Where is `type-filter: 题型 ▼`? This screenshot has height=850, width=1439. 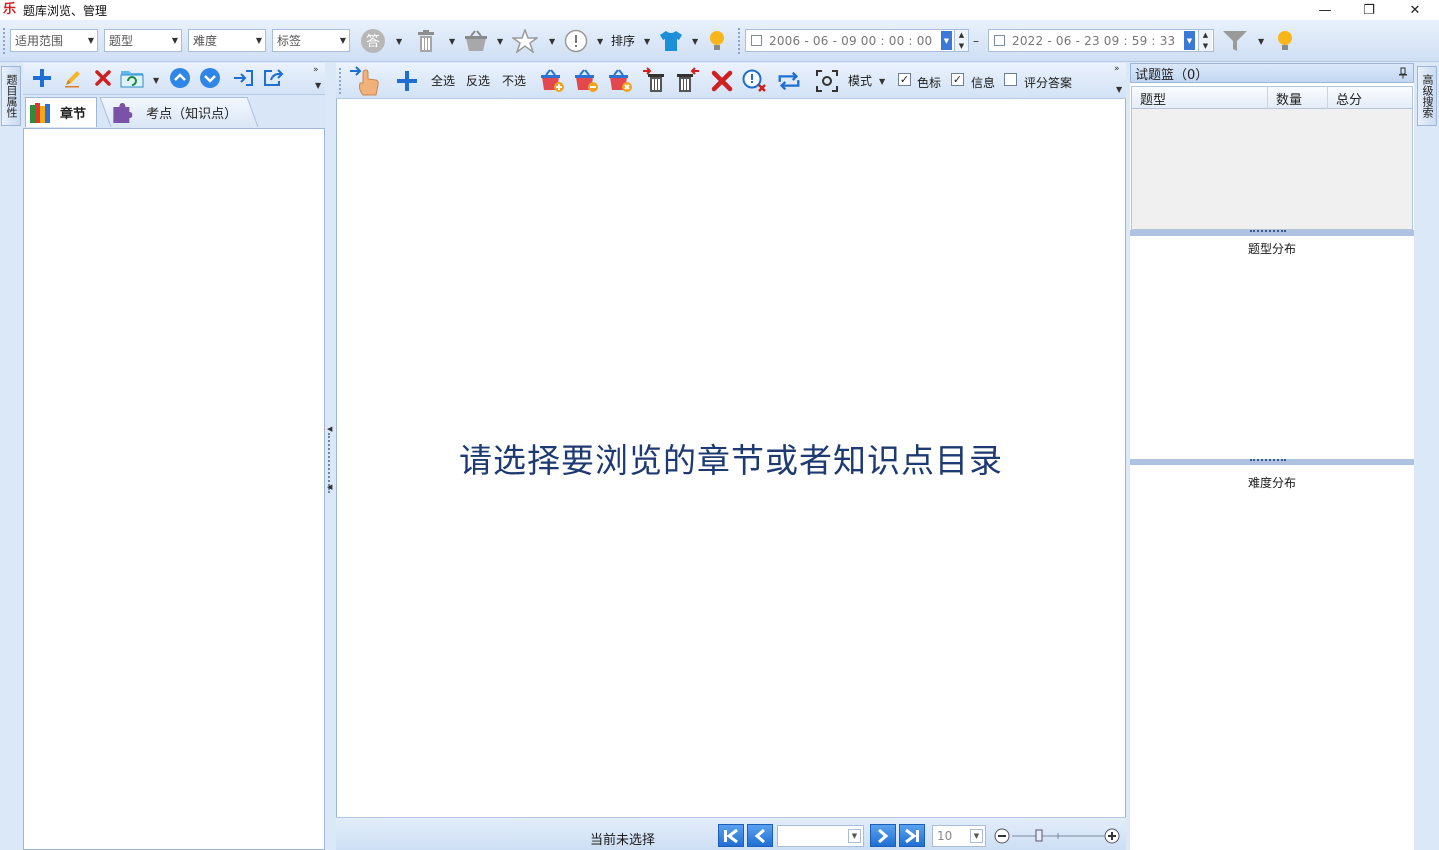
type-filter: 题型 ▼ is located at coordinates (143, 40).